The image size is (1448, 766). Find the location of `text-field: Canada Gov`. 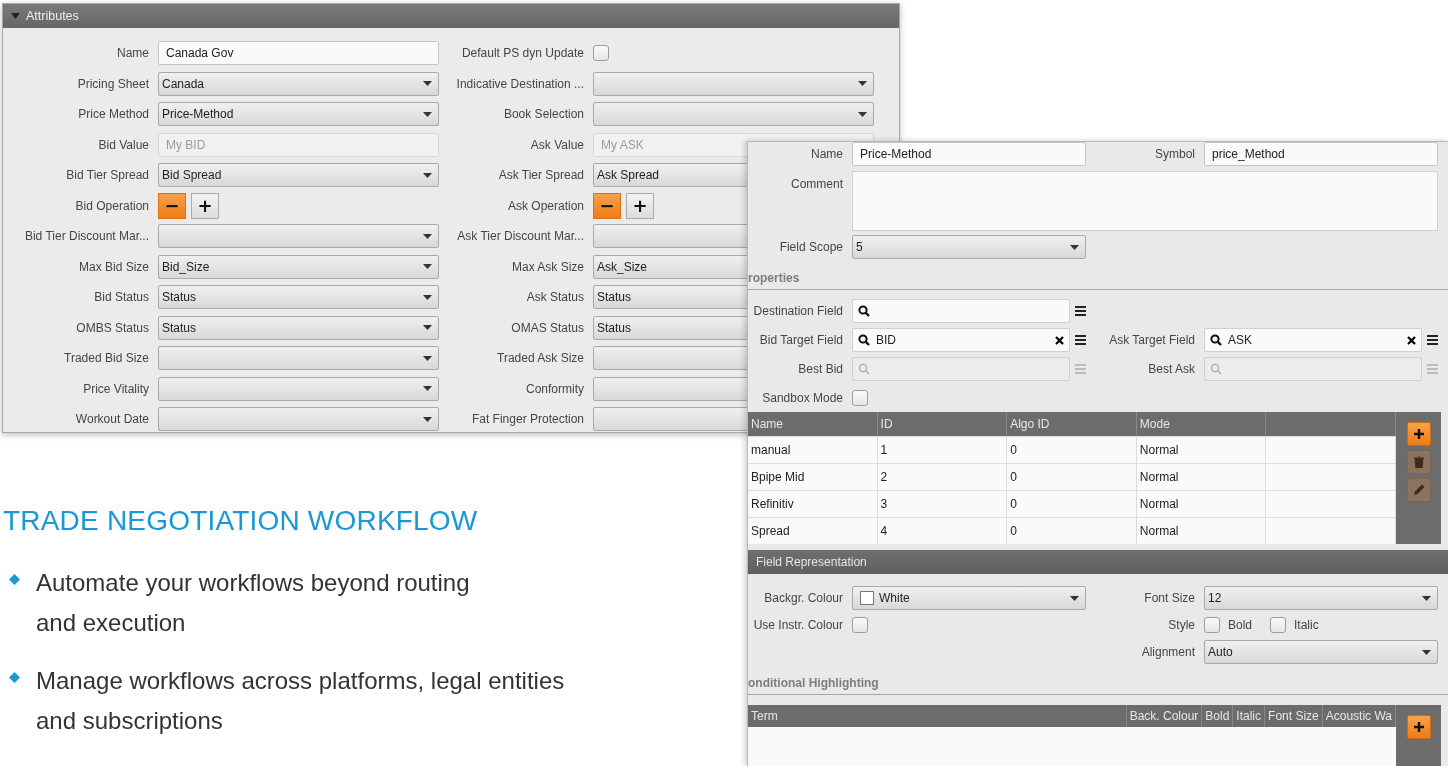

text-field: Canada Gov is located at coordinates (298, 53).